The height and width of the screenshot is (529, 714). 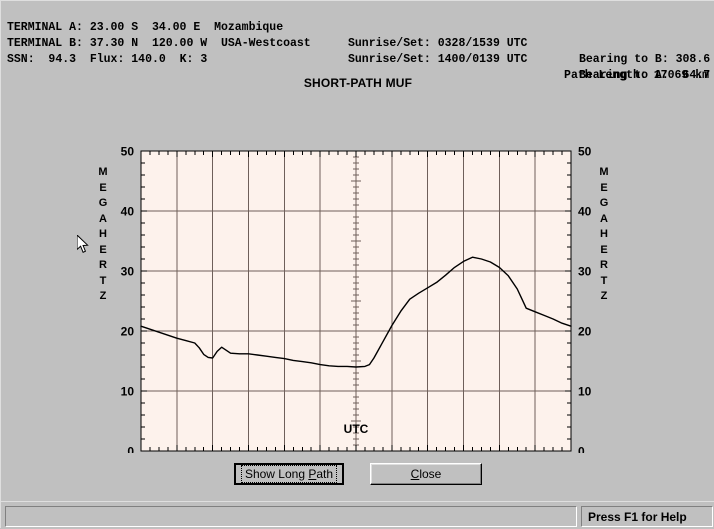 What do you see at coordinates (130, 449) in the screenshot?
I see `y-tick-label-left: 0` at bounding box center [130, 449].